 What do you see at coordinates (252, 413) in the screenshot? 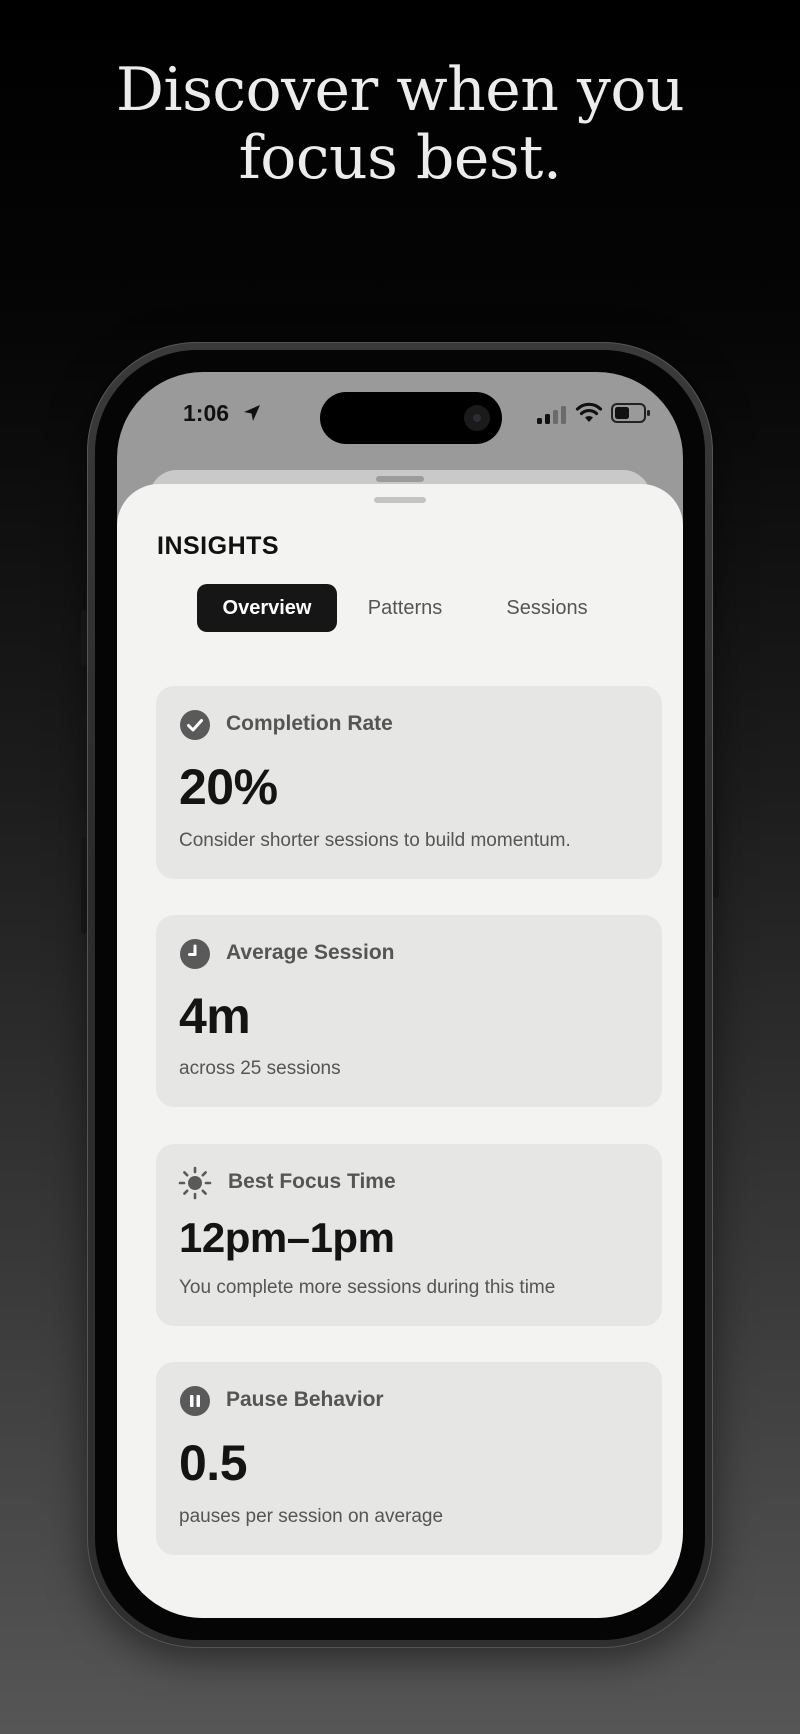
I see `location-arrow-icon` at bounding box center [252, 413].